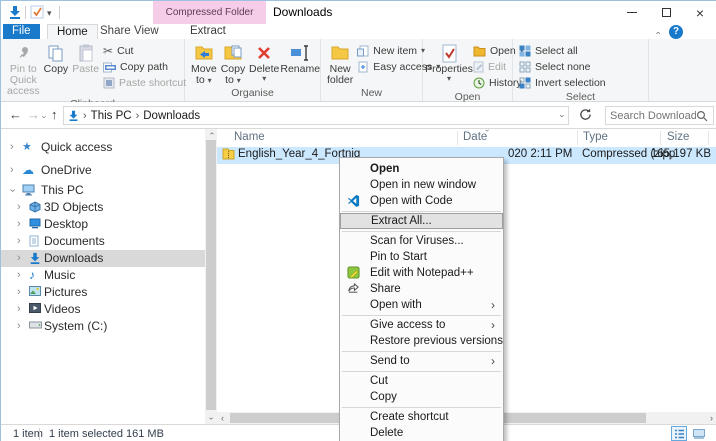  What do you see at coordinates (32, 275) in the screenshot?
I see `music-icon: ♪` at bounding box center [32, 275].